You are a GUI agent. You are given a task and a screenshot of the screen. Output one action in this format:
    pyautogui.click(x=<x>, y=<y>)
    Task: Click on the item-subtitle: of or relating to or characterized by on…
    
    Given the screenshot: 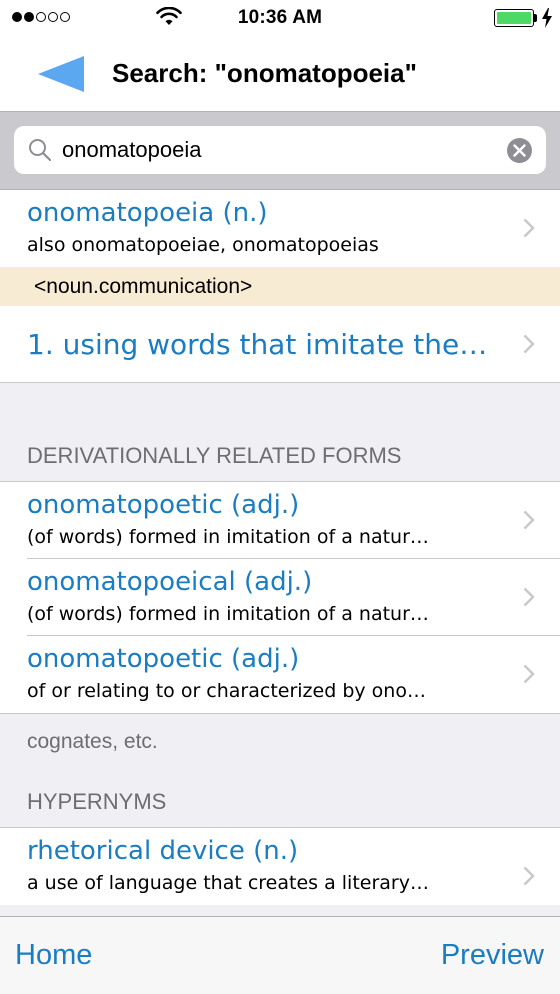 What is the action you would take?
    pyautogui.click(x=226, y=691)
    